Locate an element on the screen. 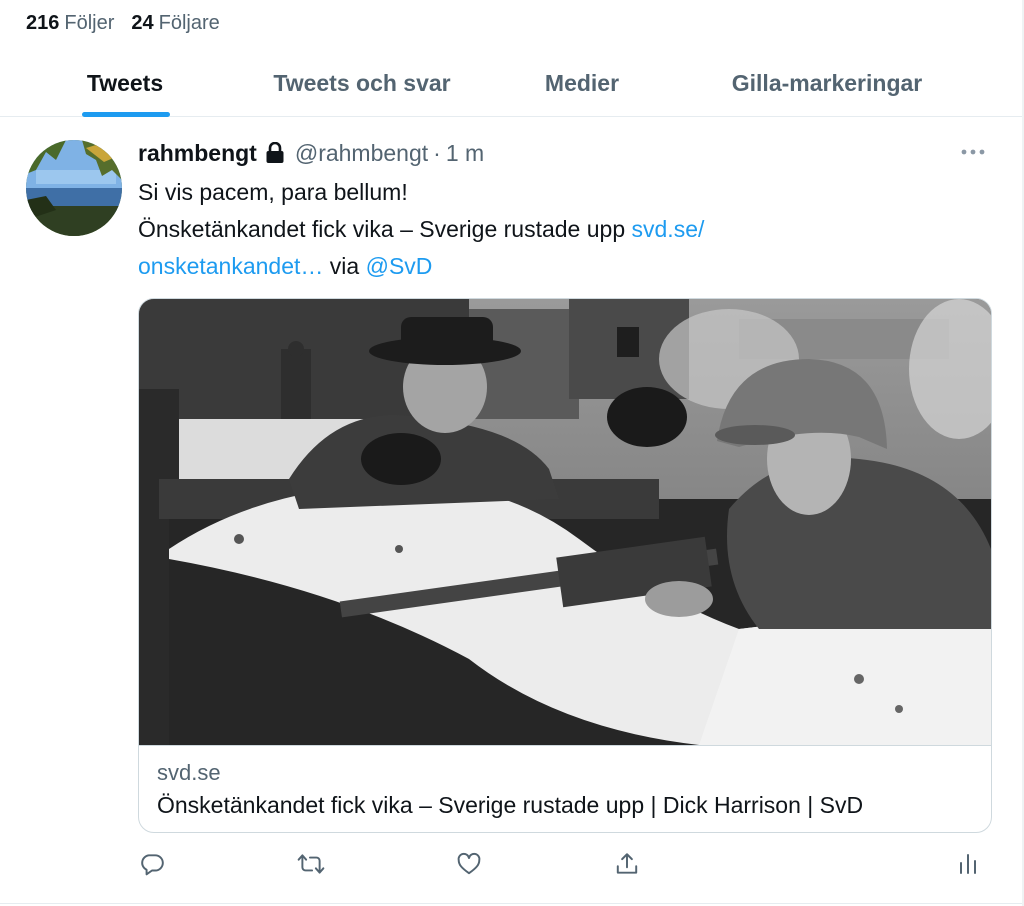 This screenshot has width=1024, height=906. active-tab-indicator is located at coordinates (126, 114).